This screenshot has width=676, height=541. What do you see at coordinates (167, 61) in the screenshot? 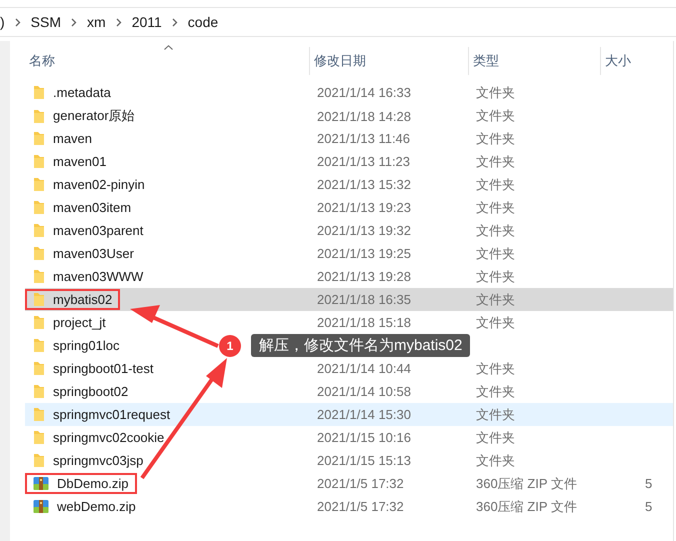
I see `column-header: 名称` at bounding box center [167, 61].